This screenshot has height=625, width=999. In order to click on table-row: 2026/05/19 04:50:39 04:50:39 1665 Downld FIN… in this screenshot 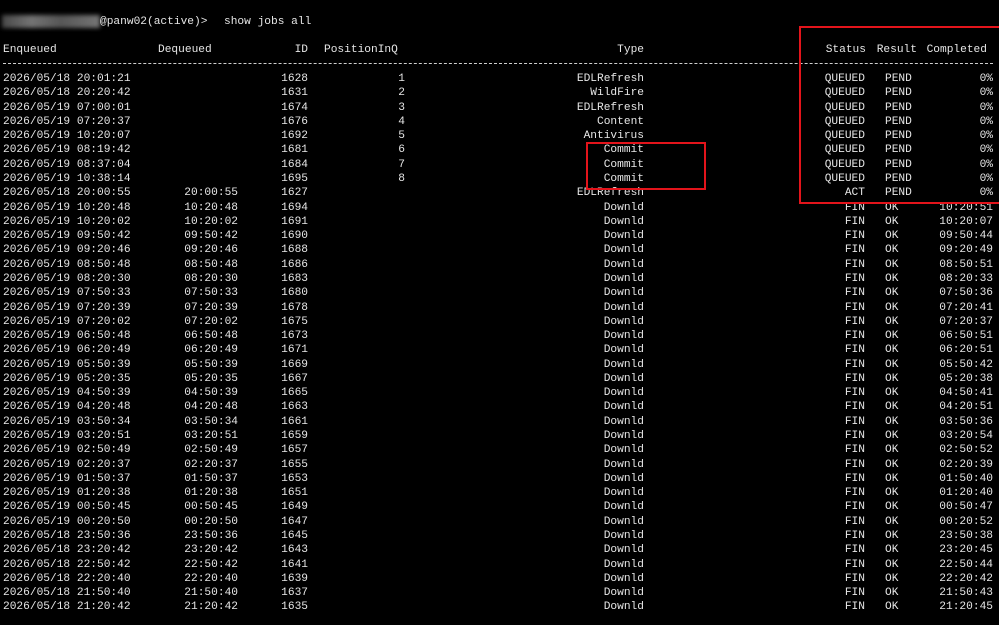, I will do `click(499, 393)`.